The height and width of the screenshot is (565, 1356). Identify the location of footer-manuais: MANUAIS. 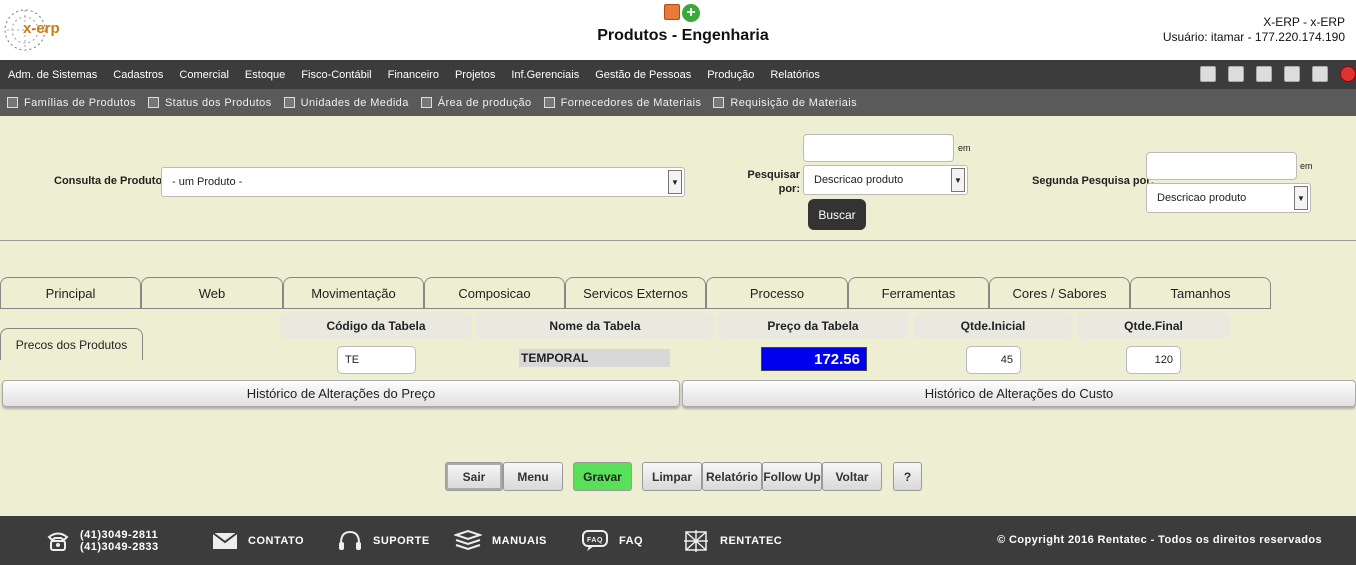
(500, 540).